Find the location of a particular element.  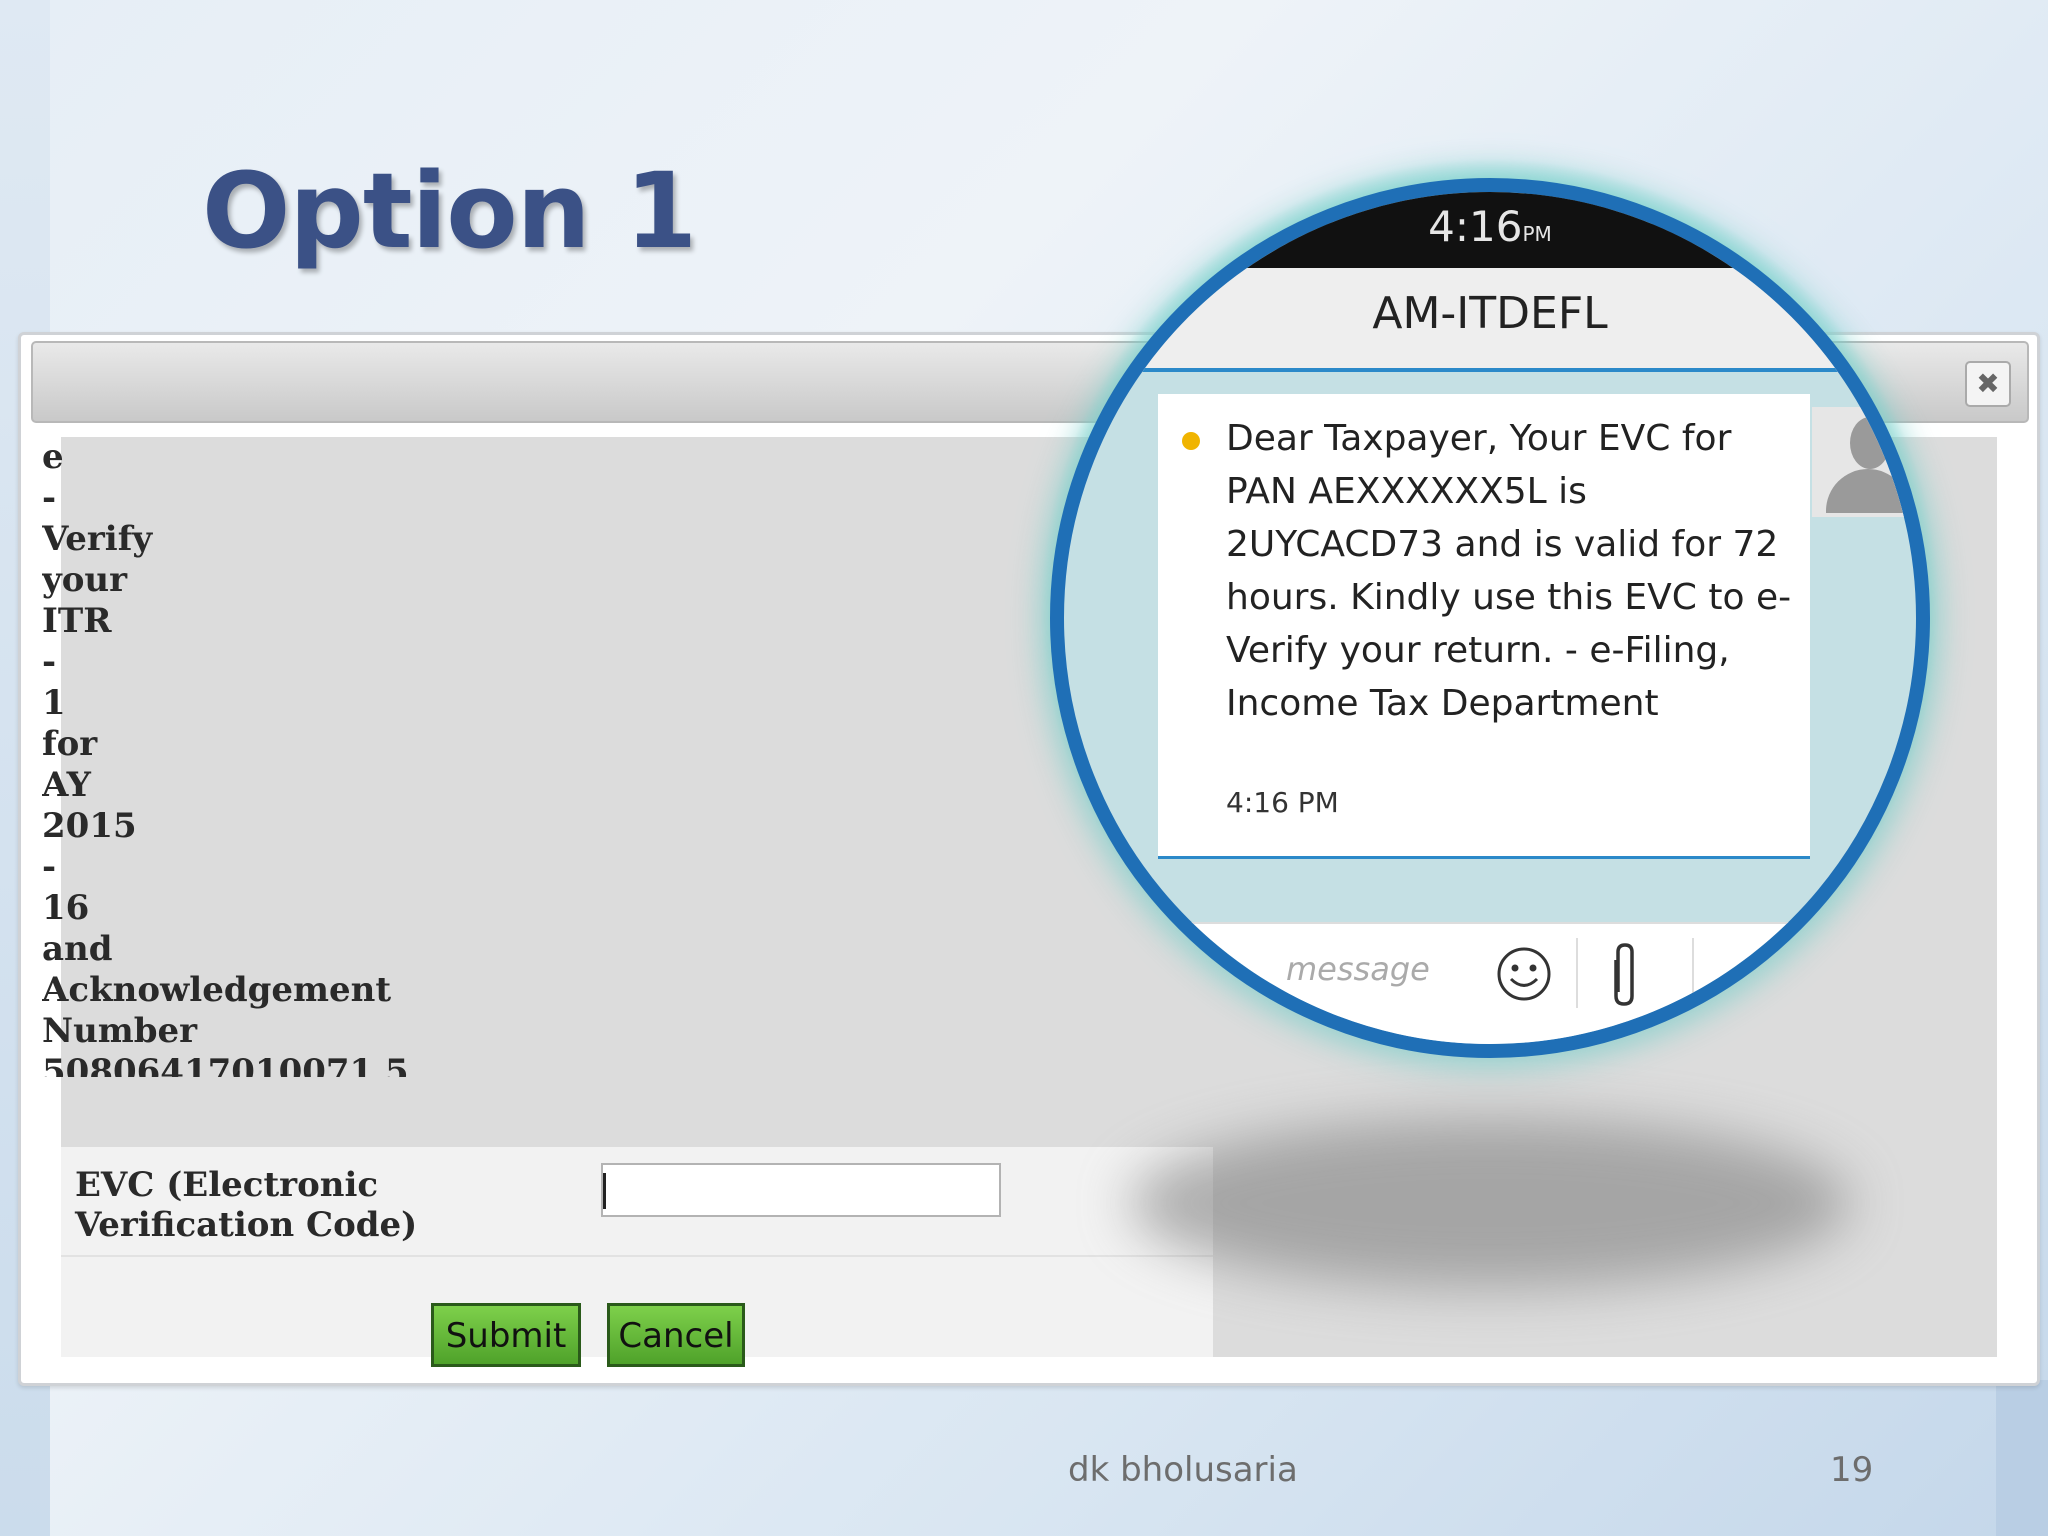

status-time-value: 4:16 is located at coordinates (1475, 226).